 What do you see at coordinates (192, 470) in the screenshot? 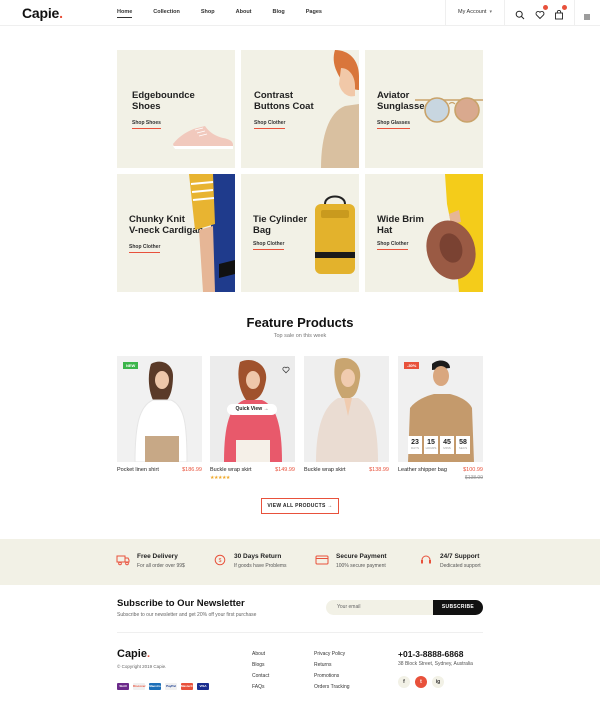
I see `product-price: $186.99` at bounding box center [192, 470].